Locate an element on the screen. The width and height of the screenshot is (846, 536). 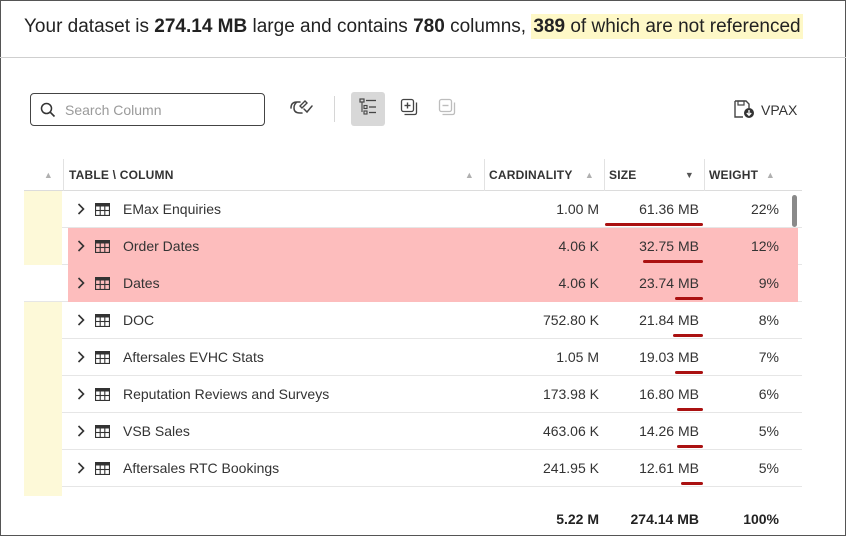
expand-all-icon is located at coordinates (409, 109).